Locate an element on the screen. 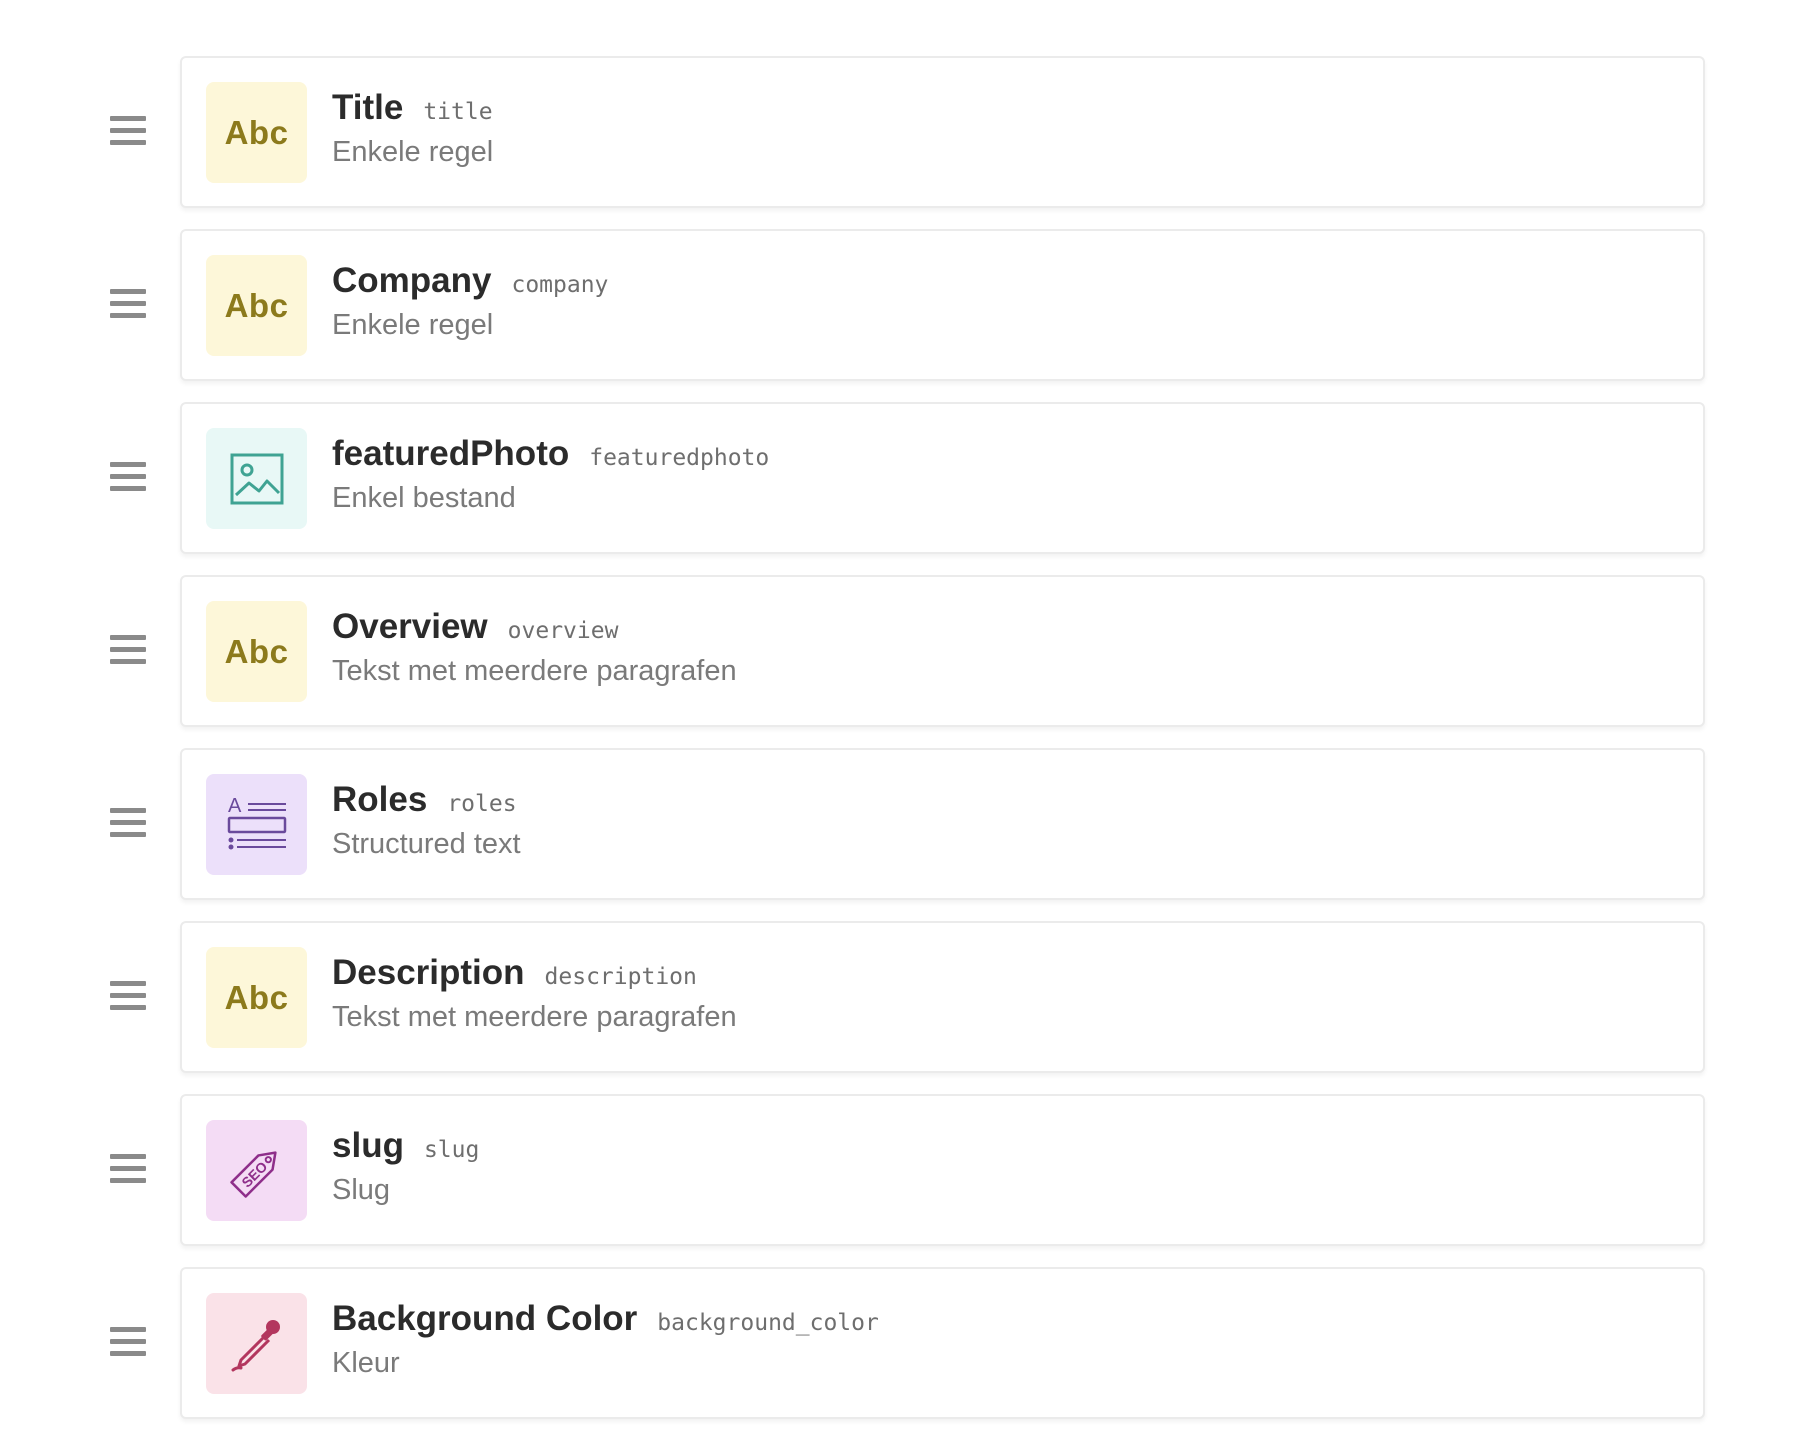  field-row: Background Color background_color Kleur is located at coordinates (908, 1353).